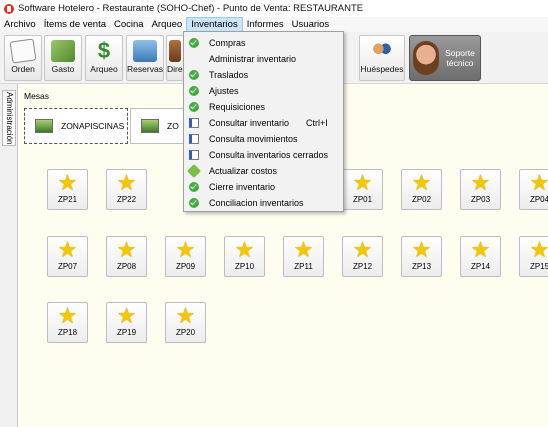 This screenshot has width=548, height=427. I want to click on guests-icon, so click(382, 51).